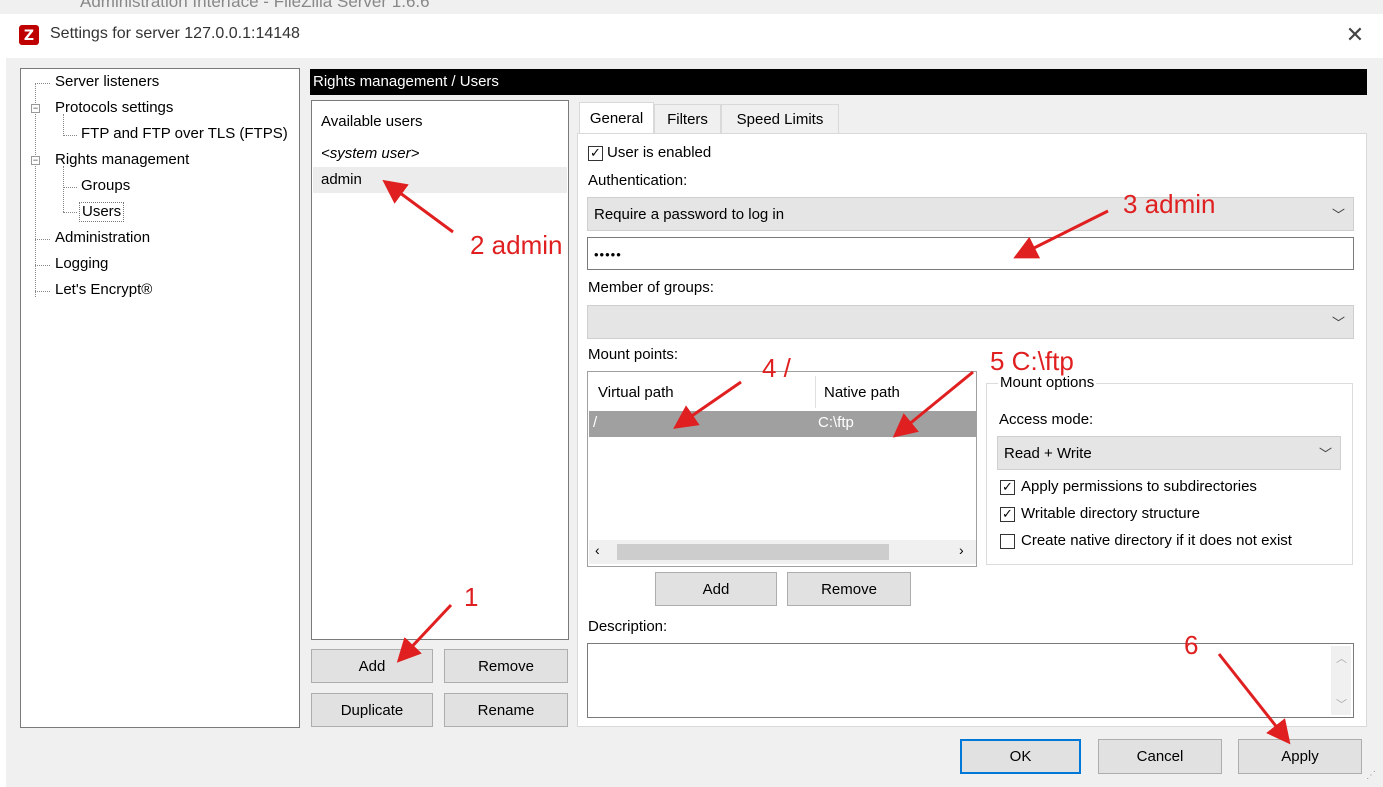 The width and height of the screenshot is (1383, 787). Describe the element at coordinates (849, 589) in the screenshot. I see `remove-mount-button: Remove` at that location.